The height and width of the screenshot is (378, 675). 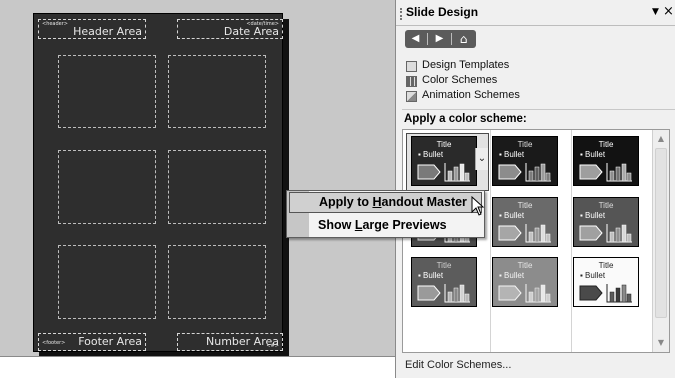 What do you see at coordinates (655, 12) in the screenshot?
I see `dropdown-arrow-icon: ▼` at bounding box center [655, 12].